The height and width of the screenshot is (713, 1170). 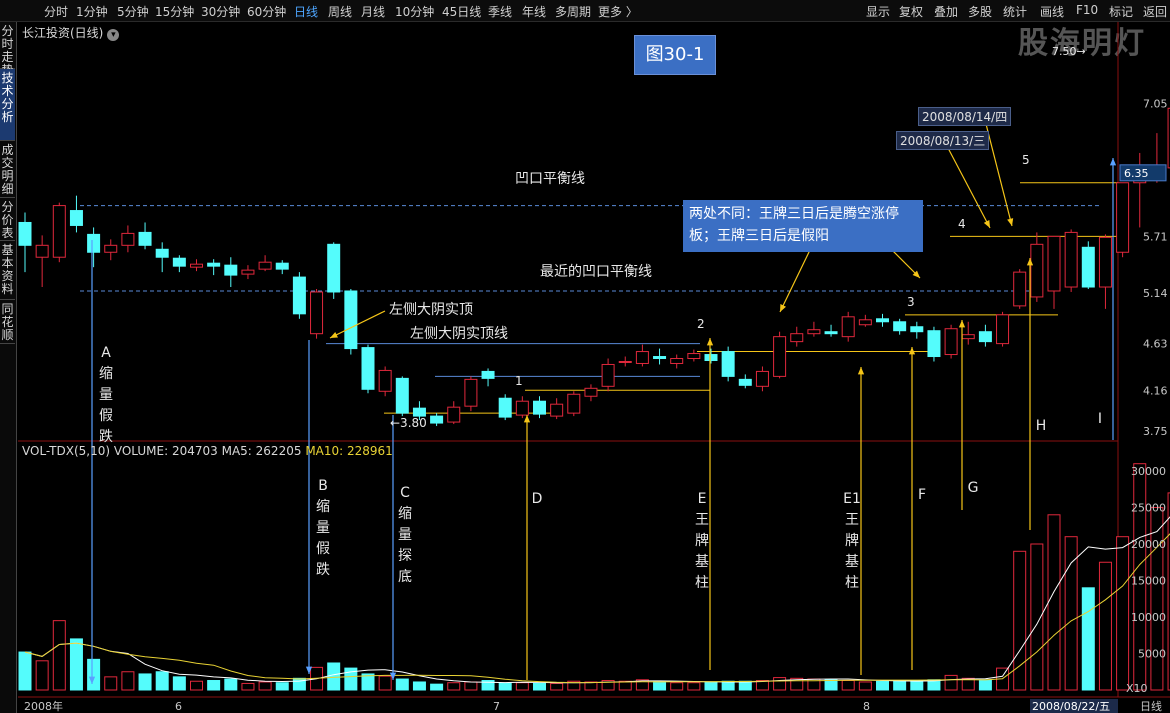 What do you see at coordinates (675, 55) in the screenshot?
I see `figure-label: 图30-1` at bounding box center [675, 55].